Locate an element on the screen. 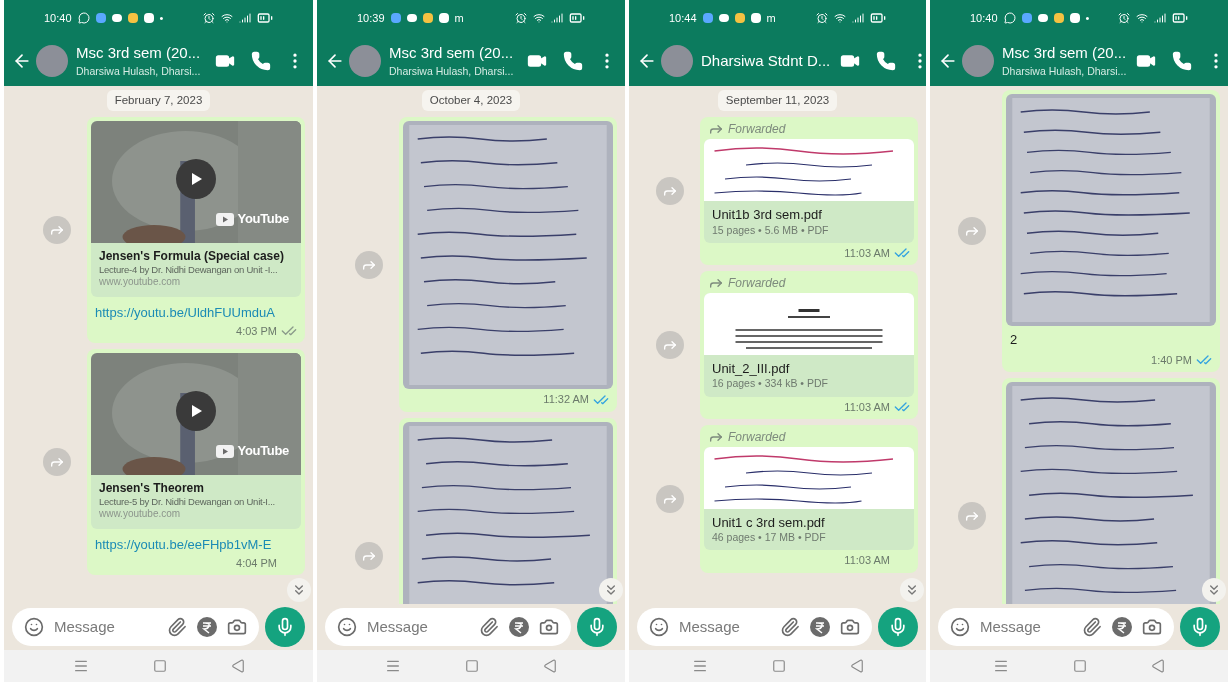 The image size is (1228, 682). document-meta: 16 pages • 334 kB • PDF is located at coordinates (770, 384).